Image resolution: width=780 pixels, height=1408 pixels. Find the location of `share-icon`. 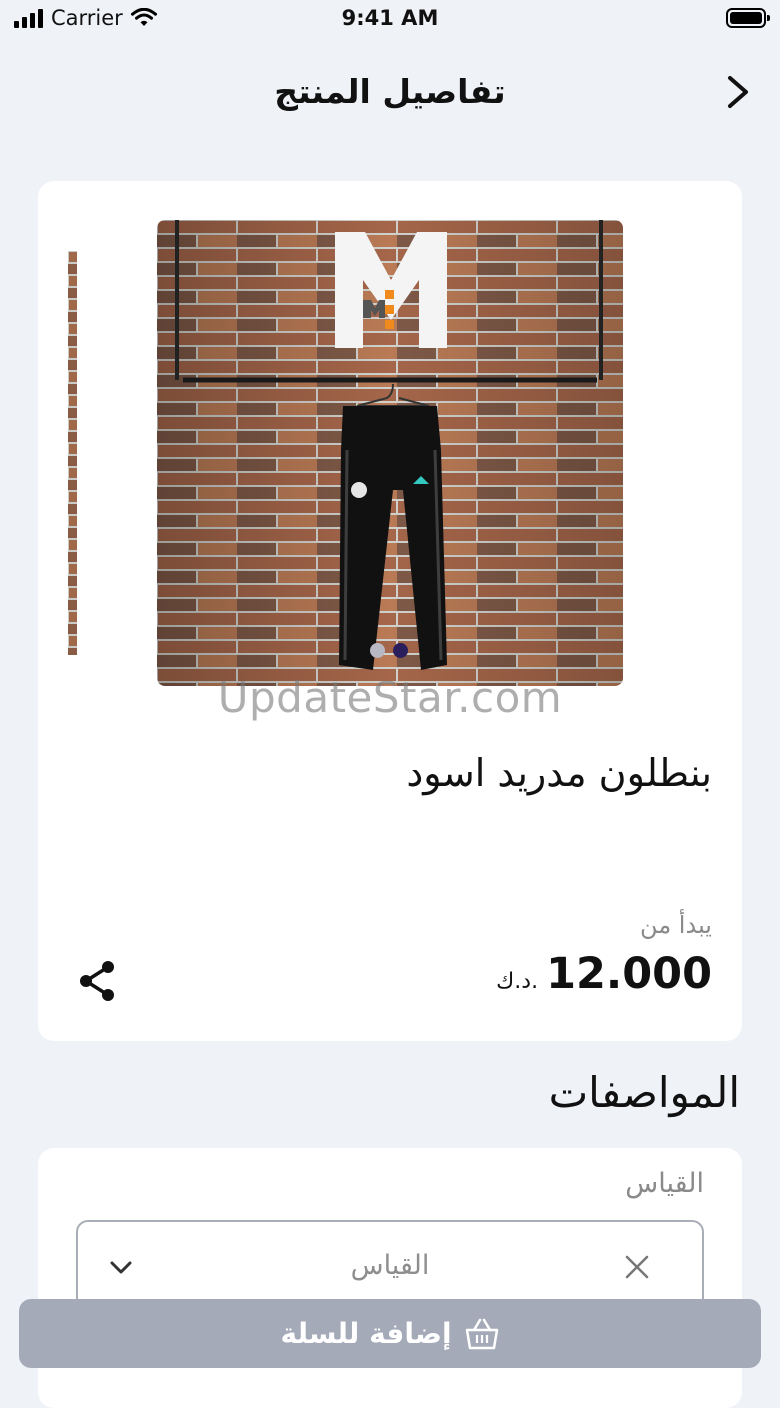

share-icon is located at coordinates (97, 981).